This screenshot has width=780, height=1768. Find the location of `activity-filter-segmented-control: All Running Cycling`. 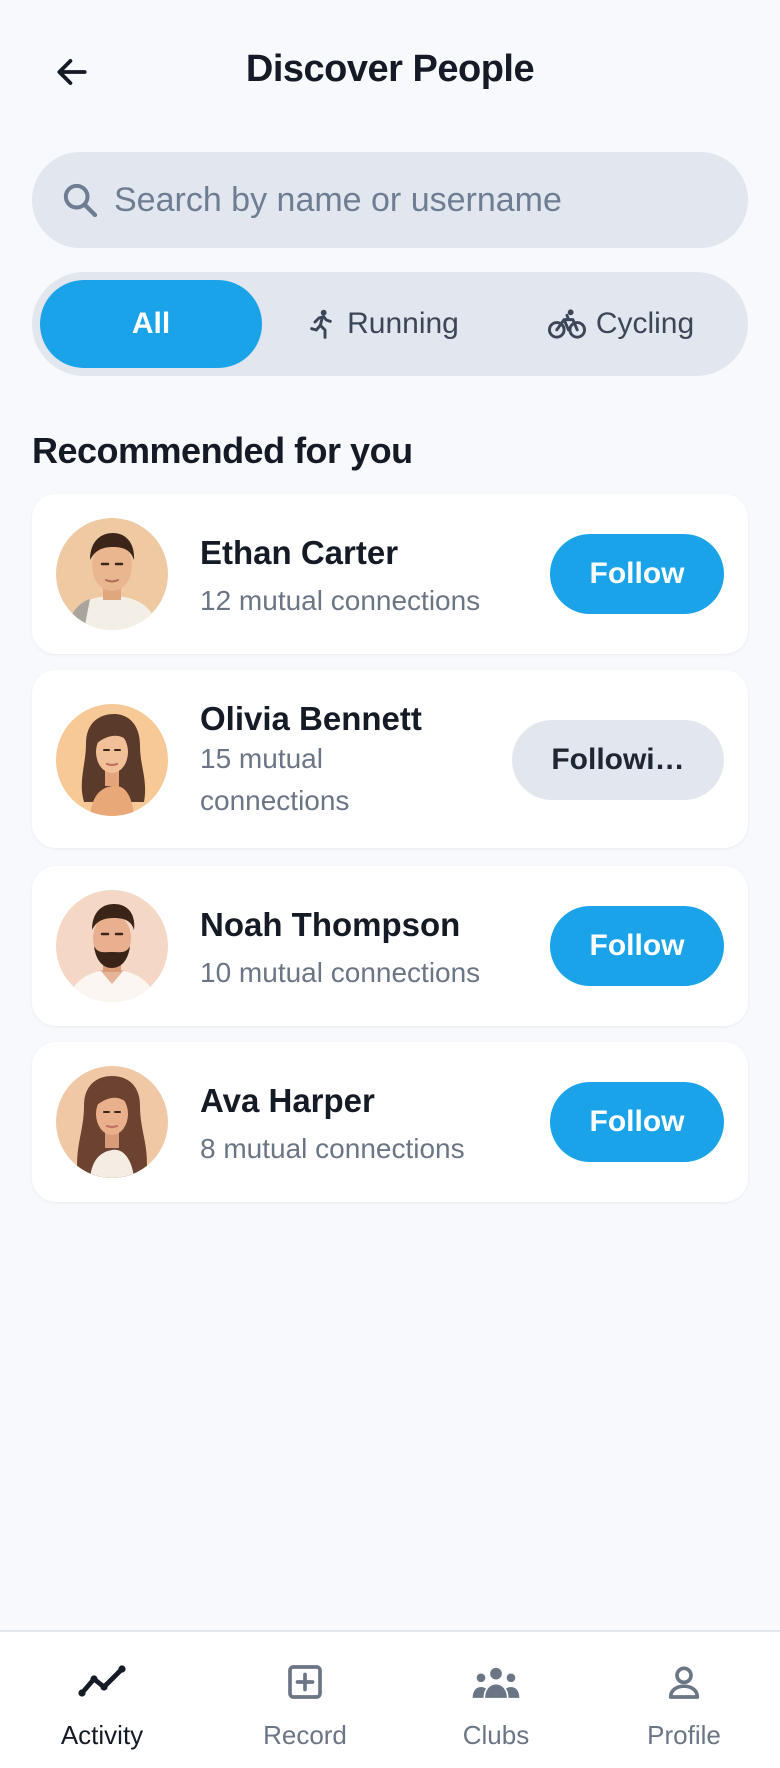

activity-filter-segmented-control: All Running Cycling is located at coordinates (390, 324).